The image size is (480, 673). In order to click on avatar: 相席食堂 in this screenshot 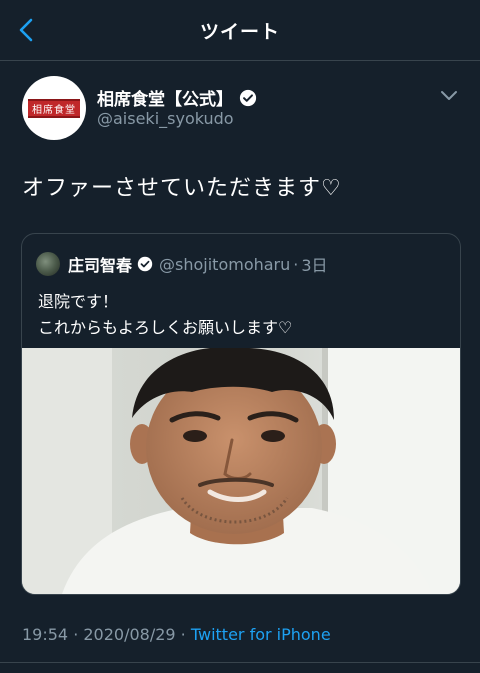, I will do `click(54, 108)`.